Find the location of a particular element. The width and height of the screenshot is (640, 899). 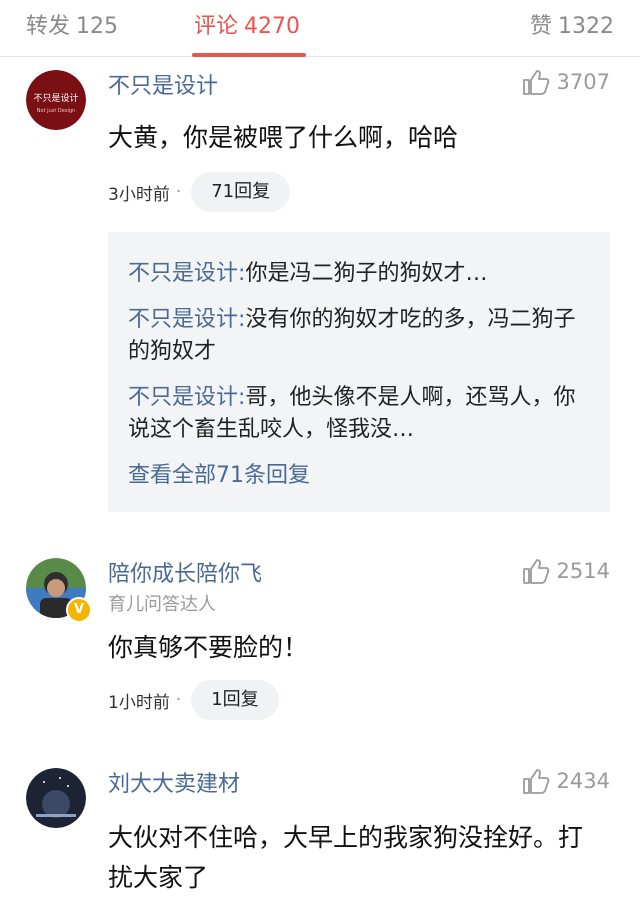

comment-text: 你真够不要脸的！ is located at coordinates (208, 647).